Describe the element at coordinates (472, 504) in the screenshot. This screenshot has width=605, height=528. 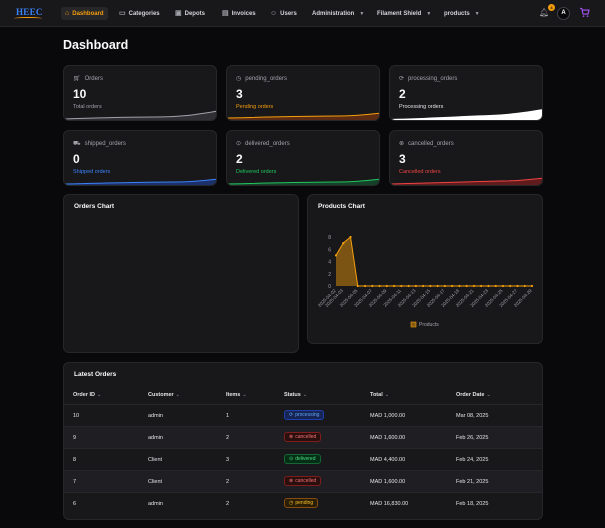
I see `table-cell-date: Feb 18, 2025` at that location.